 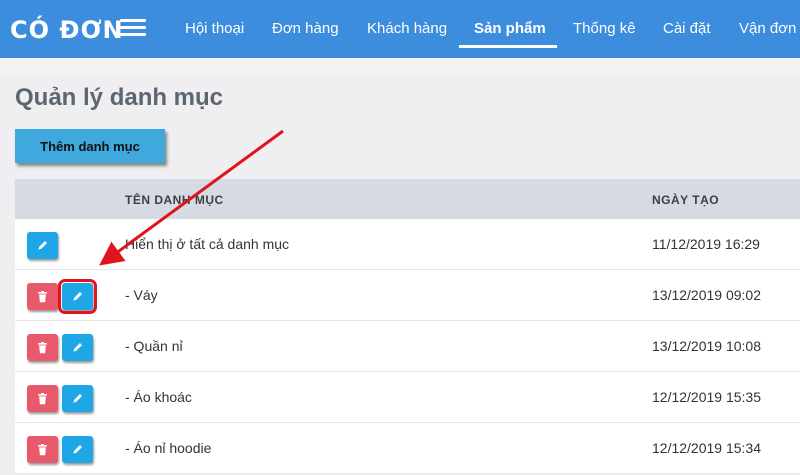 I want to click on category-name: - Áo khoác, so click(x=158, y=397).